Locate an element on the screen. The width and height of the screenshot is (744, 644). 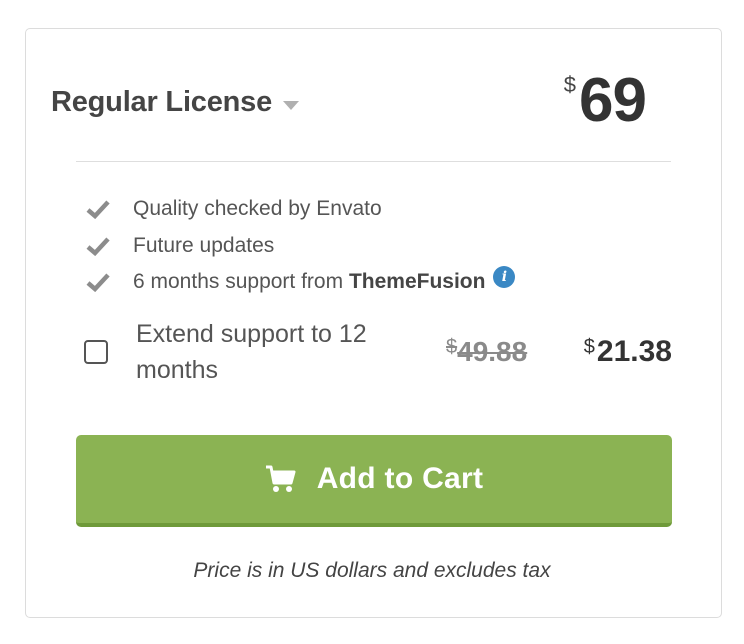
feature-item: Future updates is located at coordinates (300, 246).